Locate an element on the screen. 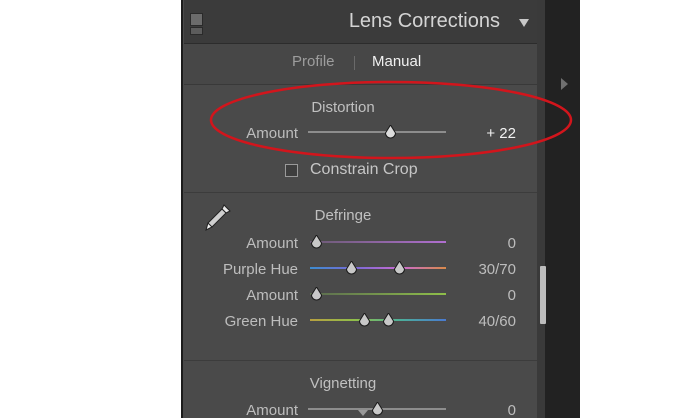  vignetting-amount-value: 0 is located at coordinates (486, 410).